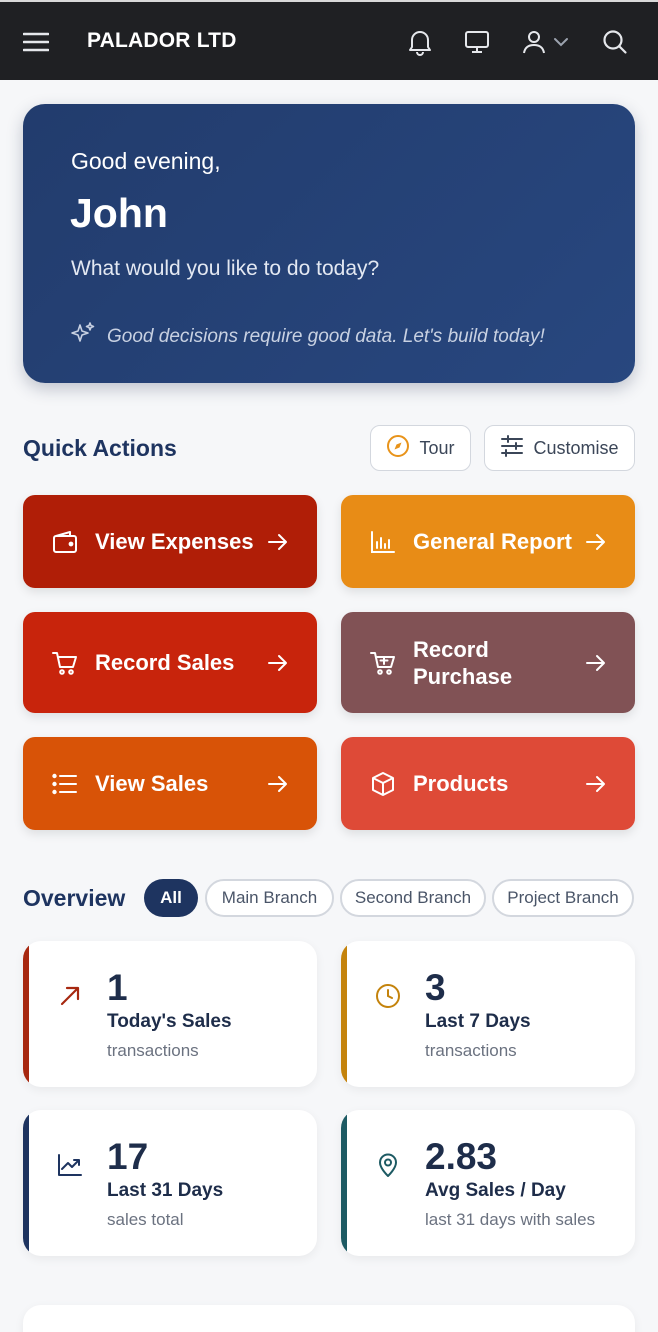  What do you see at coordinates (478, 1021) in the screenshot?
I see `stat-label: Last 7 Days` at bounding box center [478, 1021].